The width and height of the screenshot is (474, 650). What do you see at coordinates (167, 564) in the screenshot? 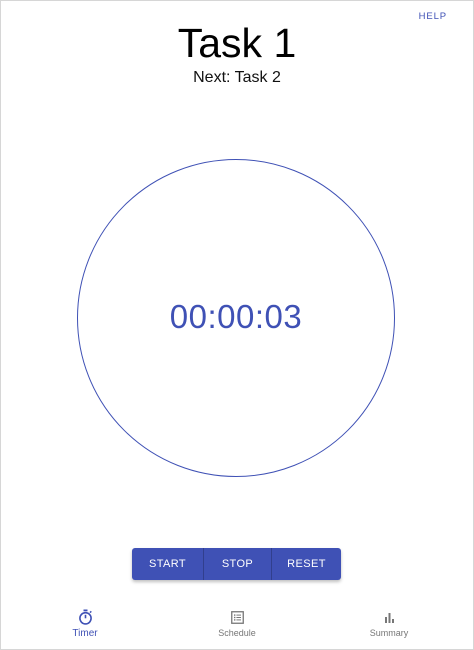
I see `start-button: START` at bounding box center [167, 564].